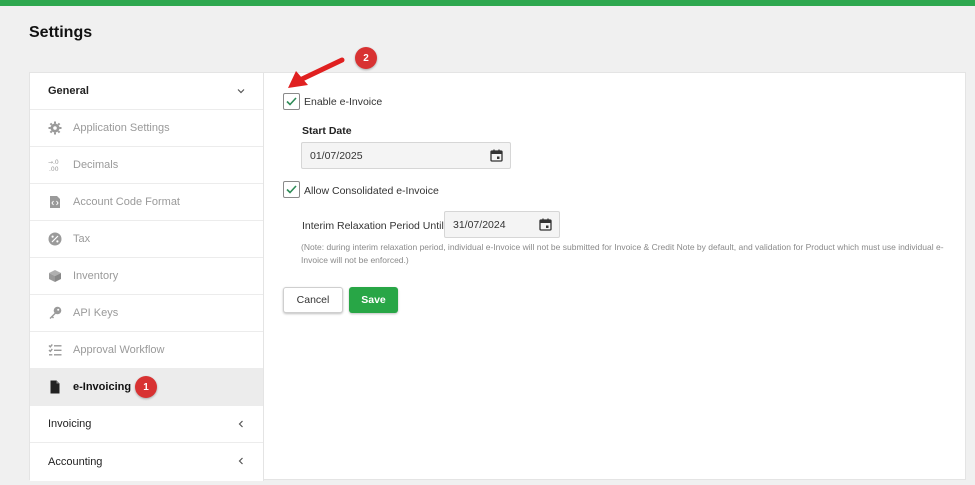 The height and width of the screenshot is (485, 975). Describe the element at coordinates (102, 387) in the screenshot. I see `sidebar-item-label: e-Invoicing` at that location.